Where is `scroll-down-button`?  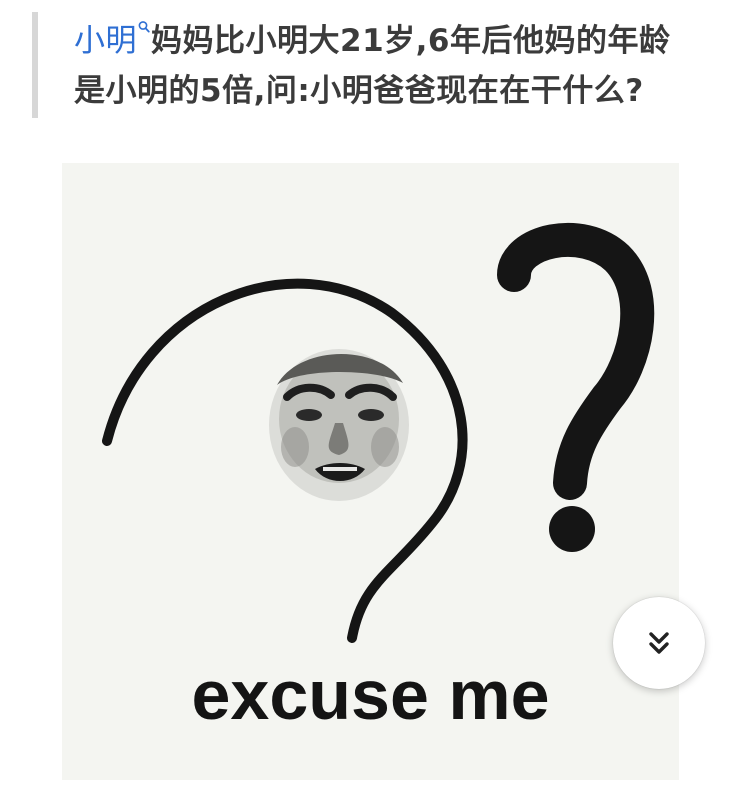
scroll-down-button is located at coordinates (659, 643).